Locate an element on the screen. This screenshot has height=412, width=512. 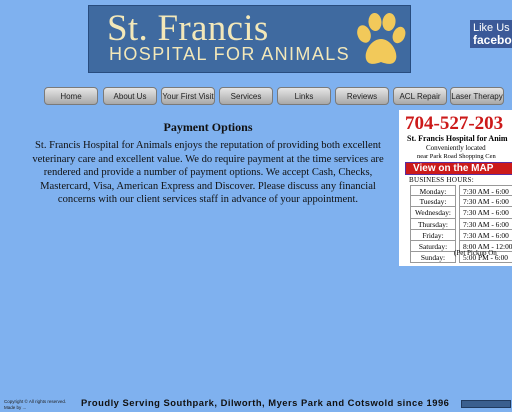
pickup-note: (Pet Pickup On is located at coordinates (475, 253).